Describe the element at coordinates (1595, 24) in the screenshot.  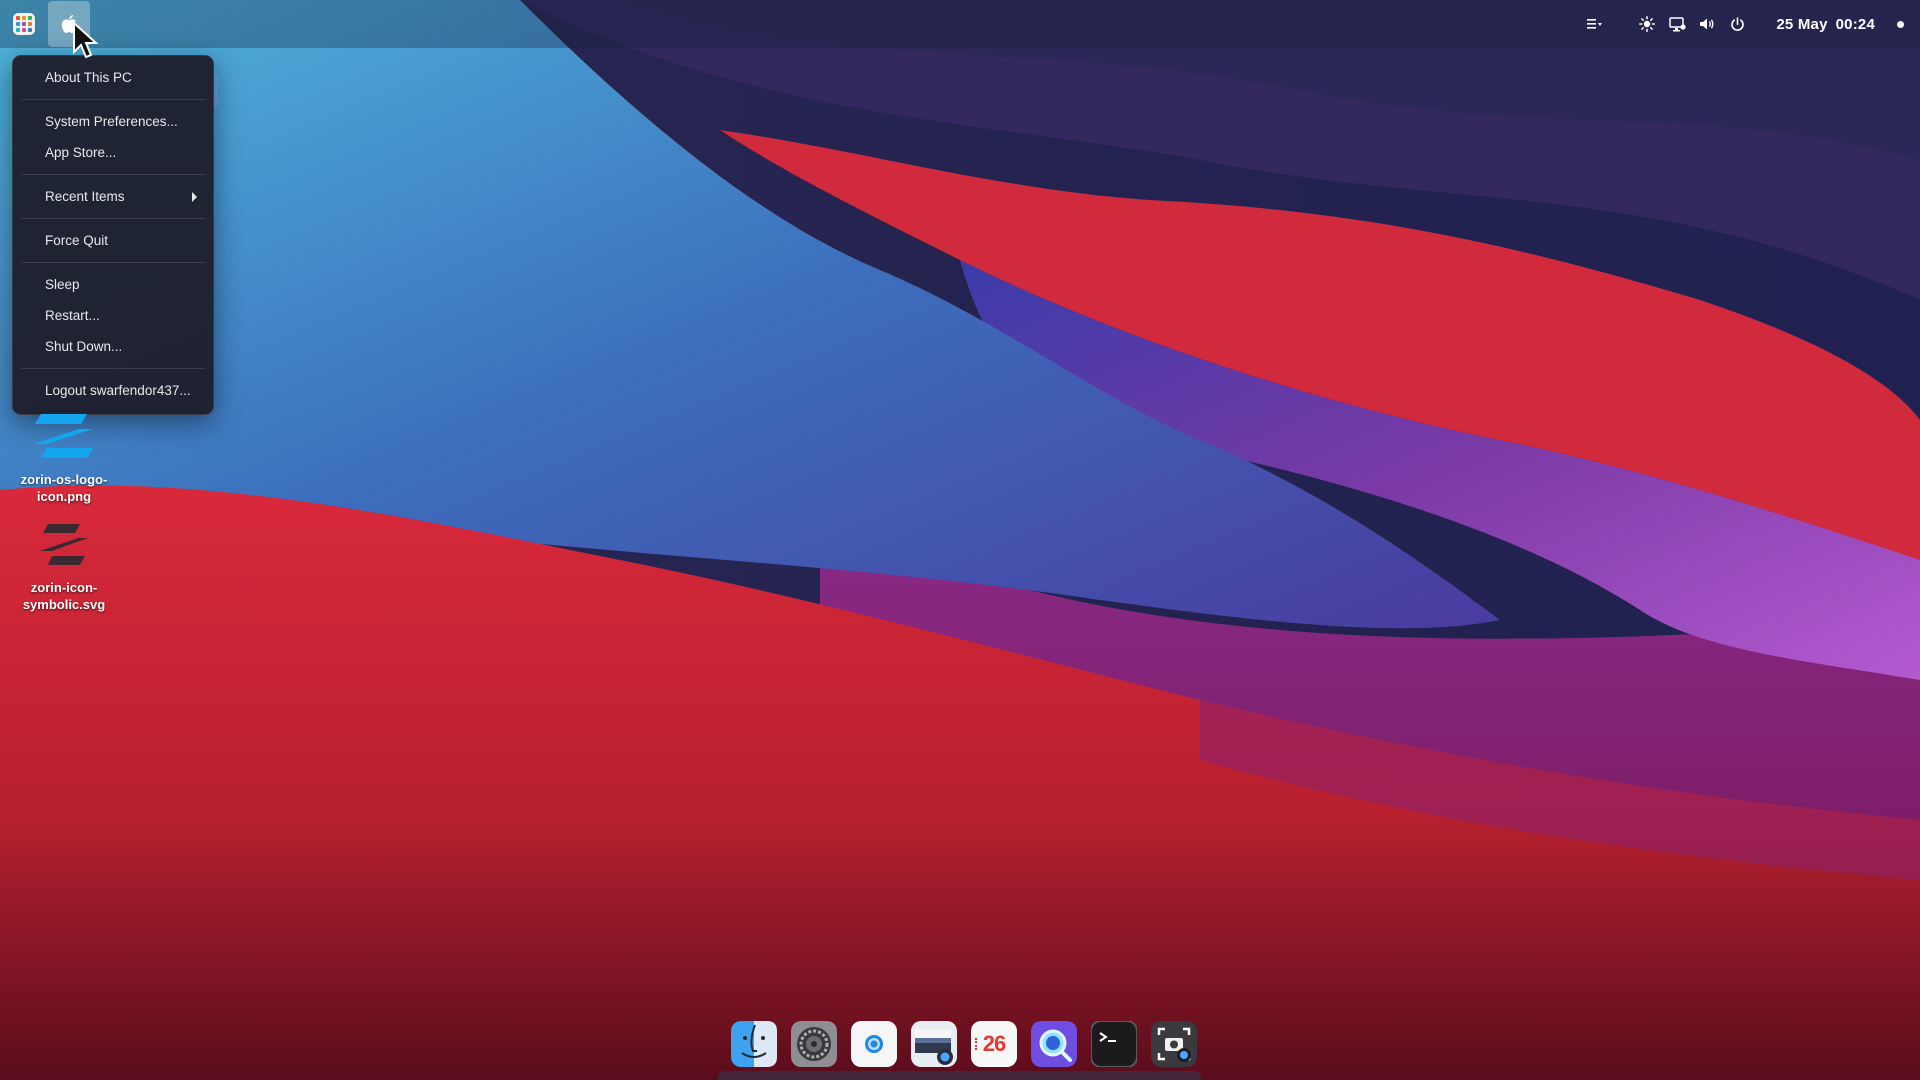
I see `menu-icon` at that location.